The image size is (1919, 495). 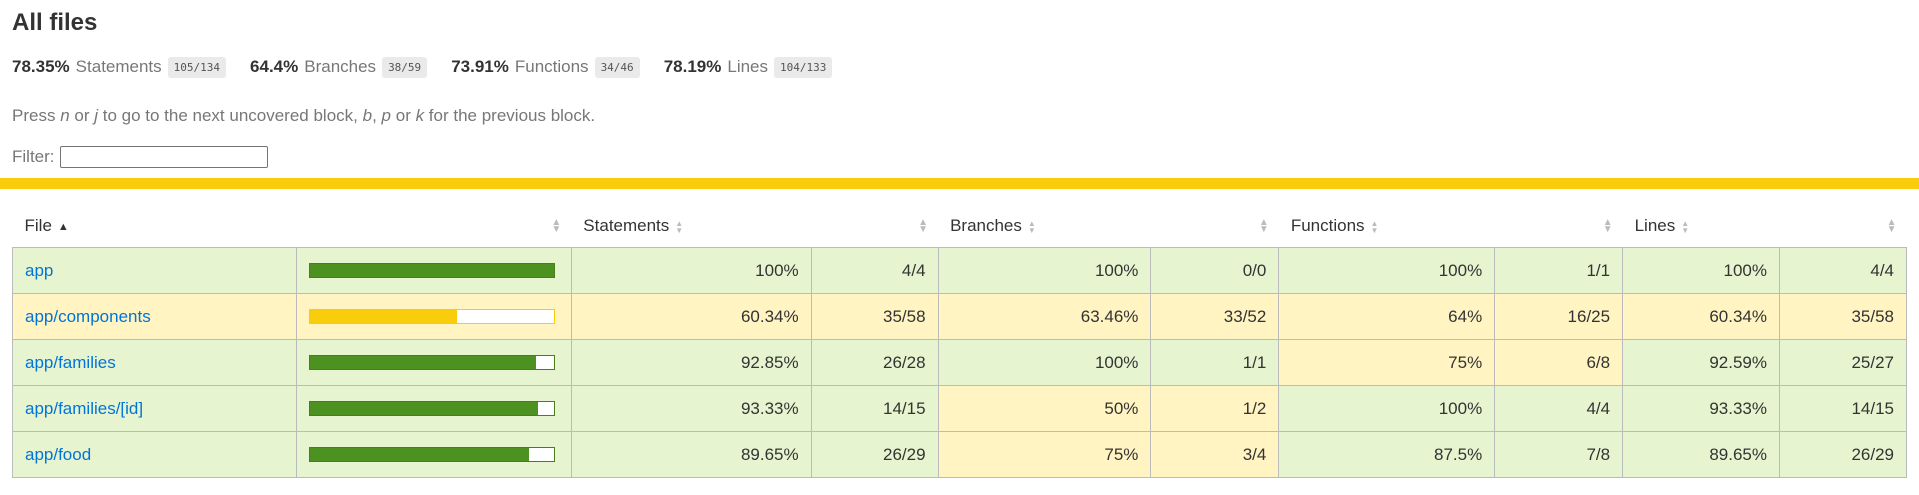 What do you see at coordinates (691, 270) in the screenshot?
I see `statements-pct-cell: 100%` at bounding box center [691, 270].